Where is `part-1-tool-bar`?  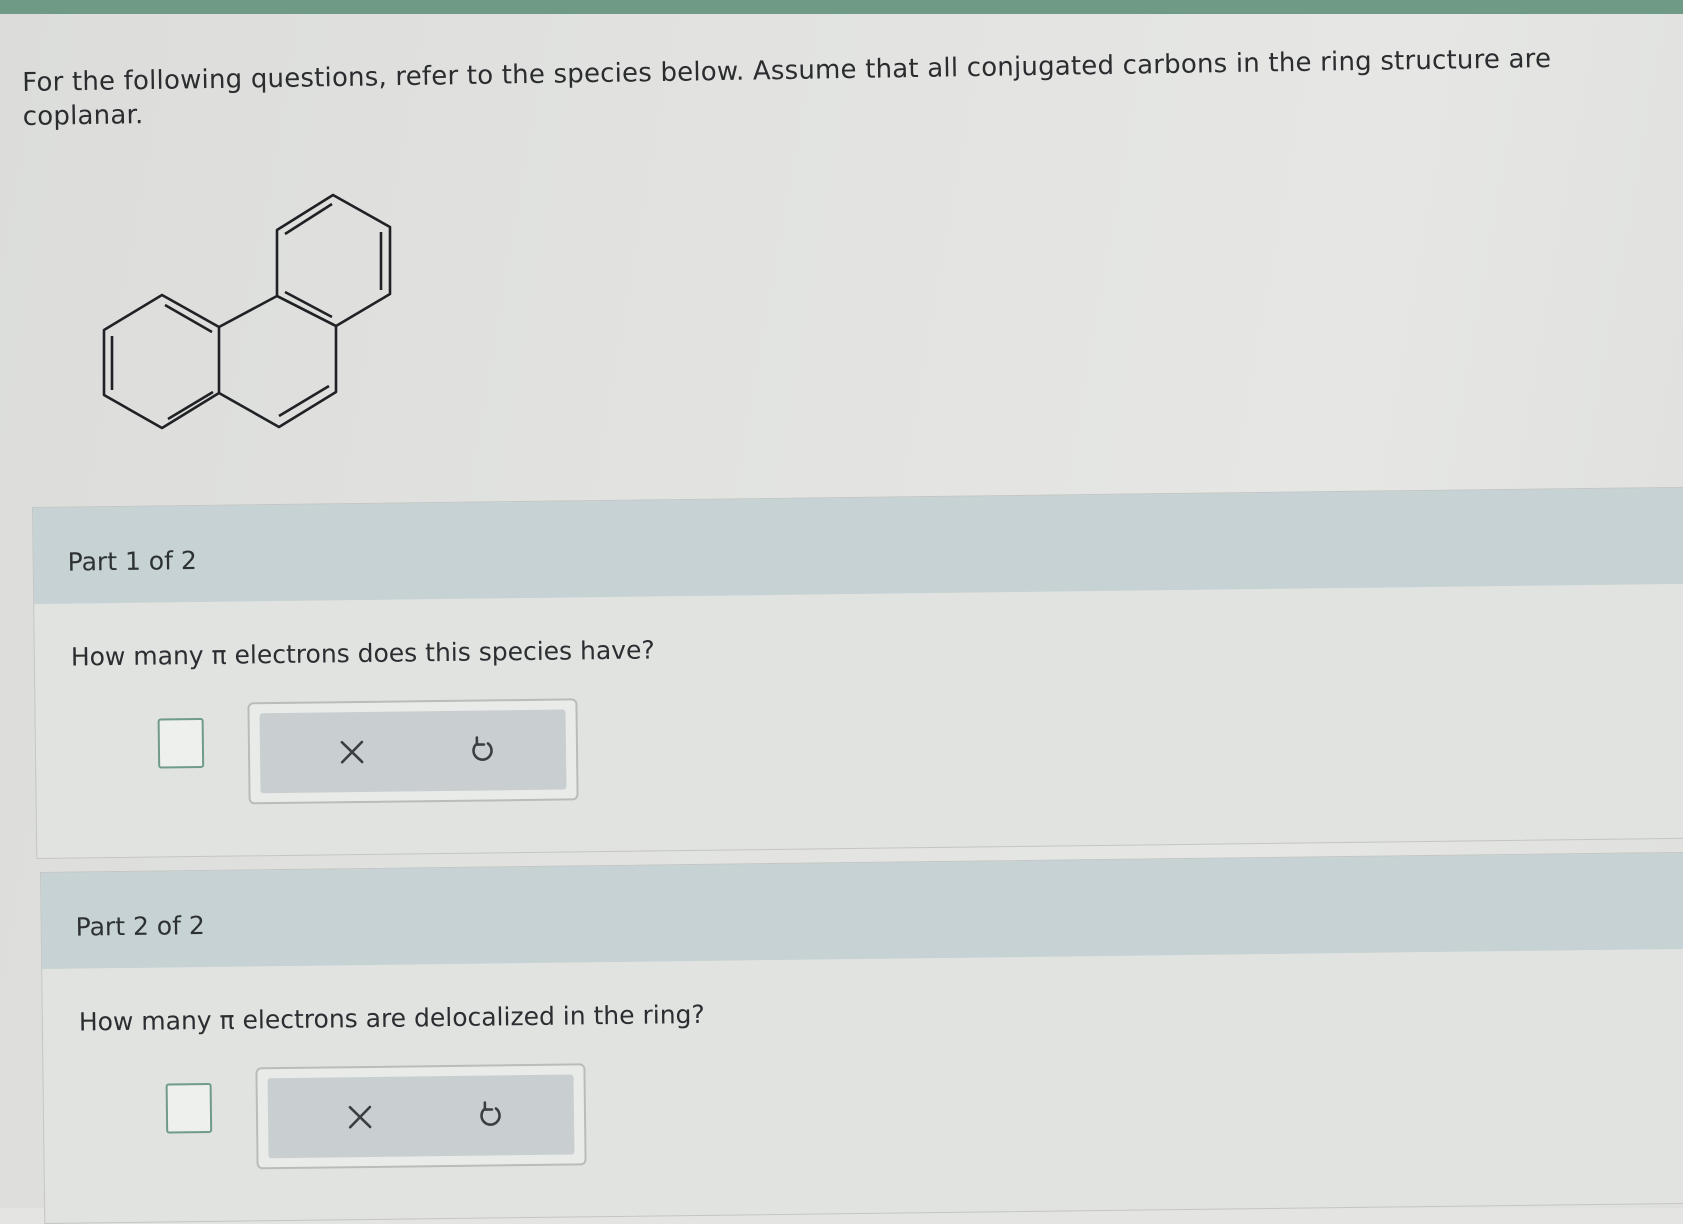
part-1-tool-bar is located at coordinates (413, 751).